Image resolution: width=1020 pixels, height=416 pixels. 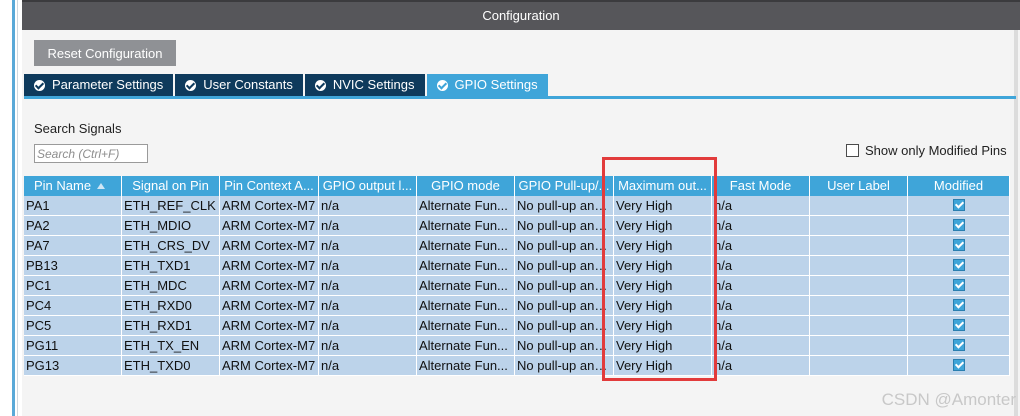 What do you see at coordinates (761, 186) in the screenshot?
I see `column-header: Fast Mode` at bounding box center [761, 186].